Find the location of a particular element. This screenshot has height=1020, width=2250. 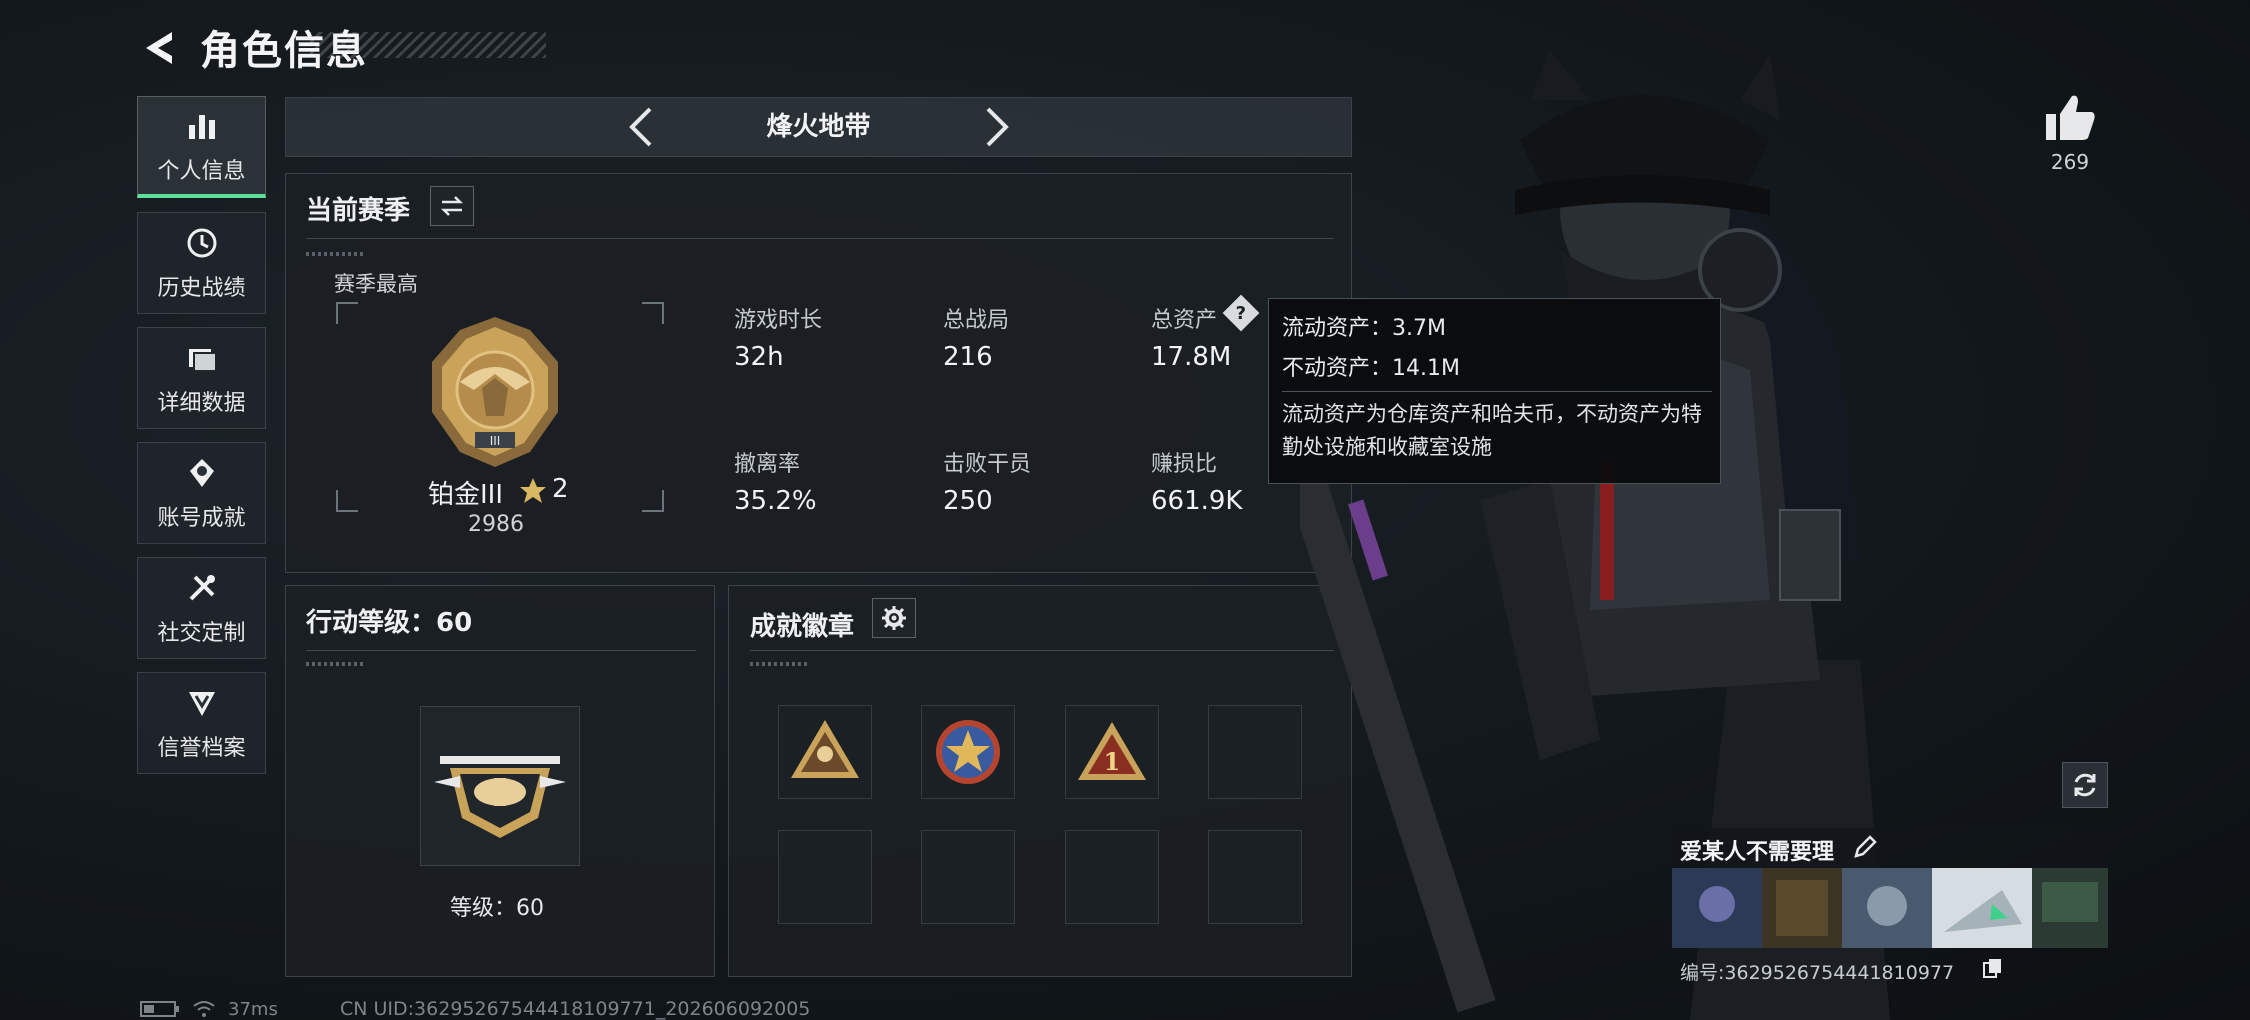

season-switch-button is located at coordinates (452, 206).